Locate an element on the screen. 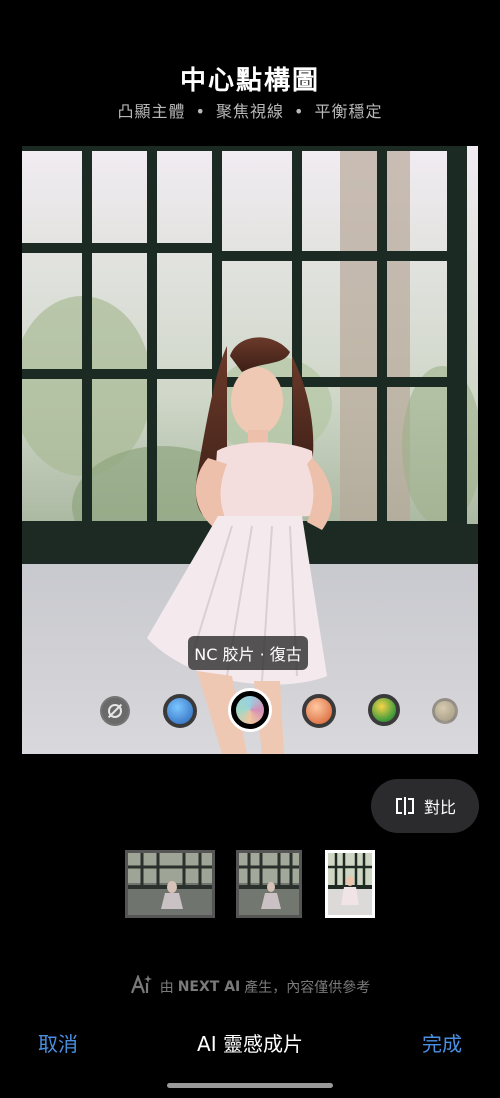  orange-filter-swatch is located at coordinates (319, 711).